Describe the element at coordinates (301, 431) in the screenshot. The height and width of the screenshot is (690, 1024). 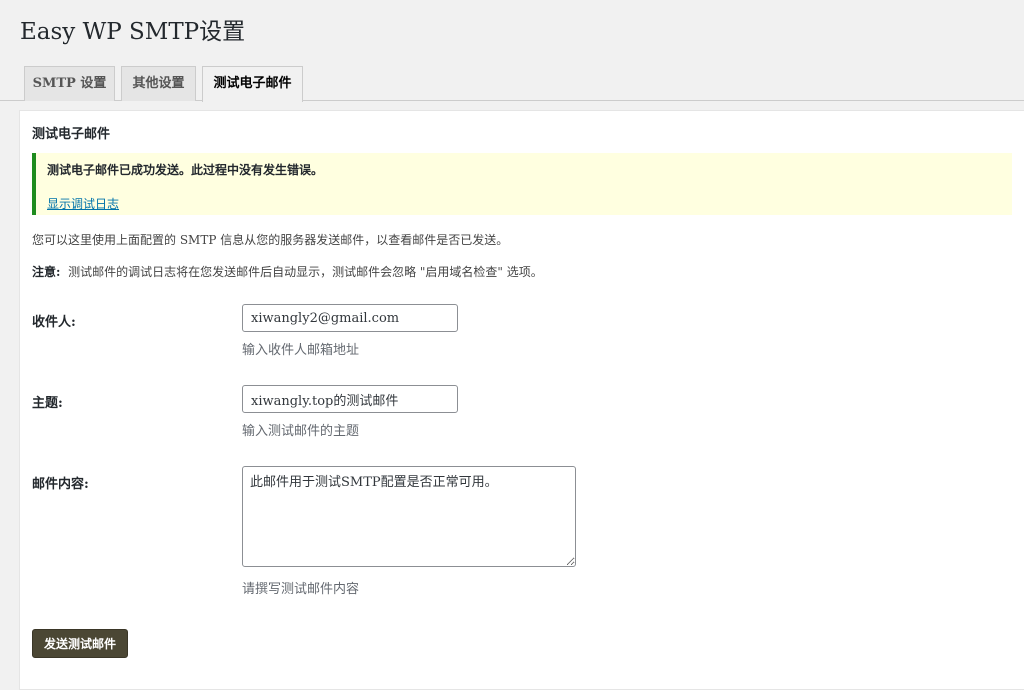
I see `subject-hint: 输入测试邮件的主题` at that location.